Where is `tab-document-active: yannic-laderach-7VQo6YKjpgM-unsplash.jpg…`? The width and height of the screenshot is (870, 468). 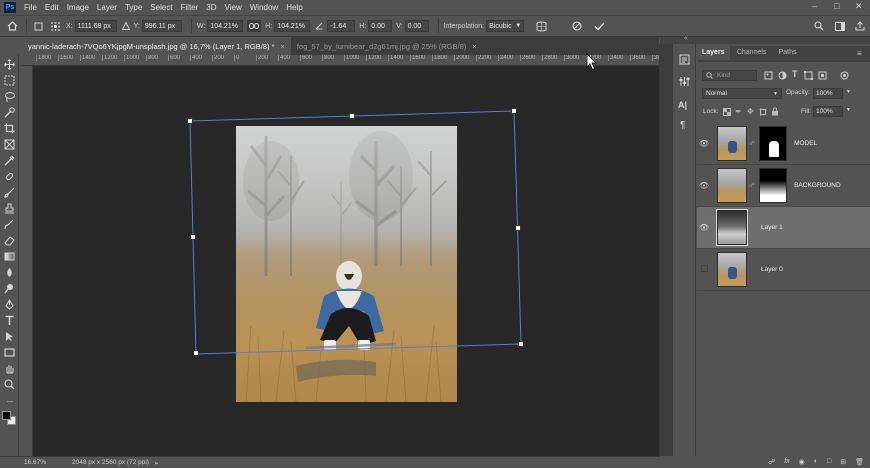 tab-document-active: yannic-laderach-7VQo6YKjpgM-unsplash.jpg… is located at coordinates (156, 46).